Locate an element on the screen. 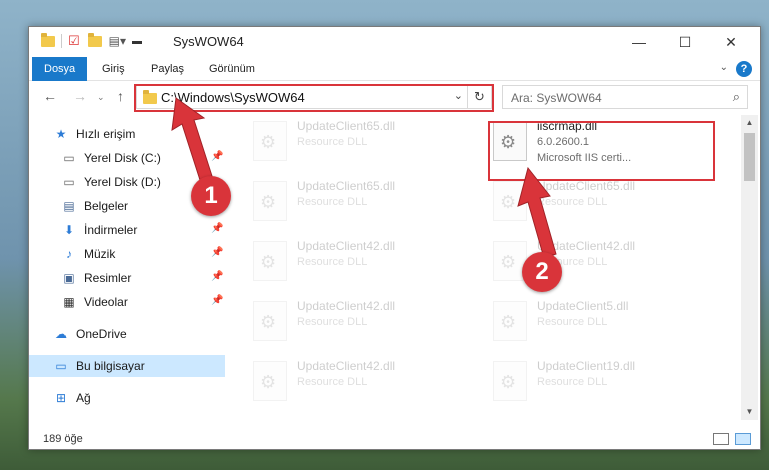 This screenshot has height=470, width=769. step-marker-2: 2 is located at coordinates (542, 272).